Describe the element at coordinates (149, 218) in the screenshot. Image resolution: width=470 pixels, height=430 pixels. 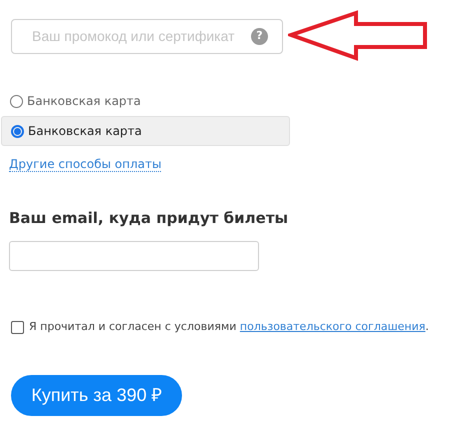
I see `email-heading: Ваш email, куда придут билеты` at that location.